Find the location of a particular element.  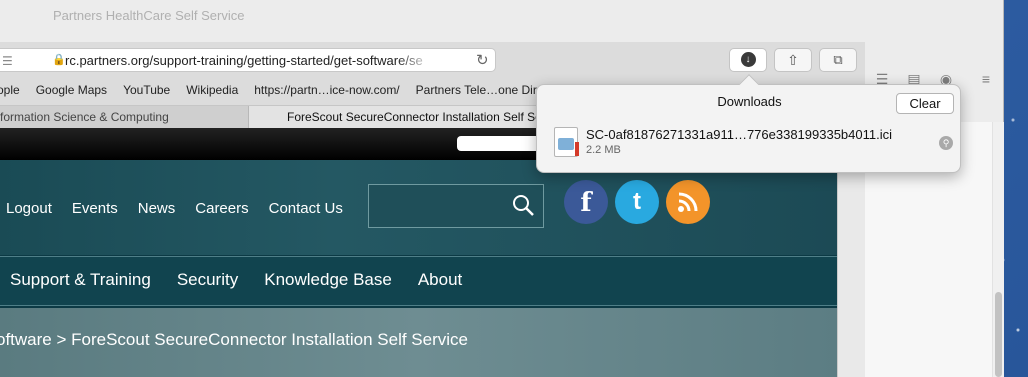

search-icon is located at coordinates (523, 205).